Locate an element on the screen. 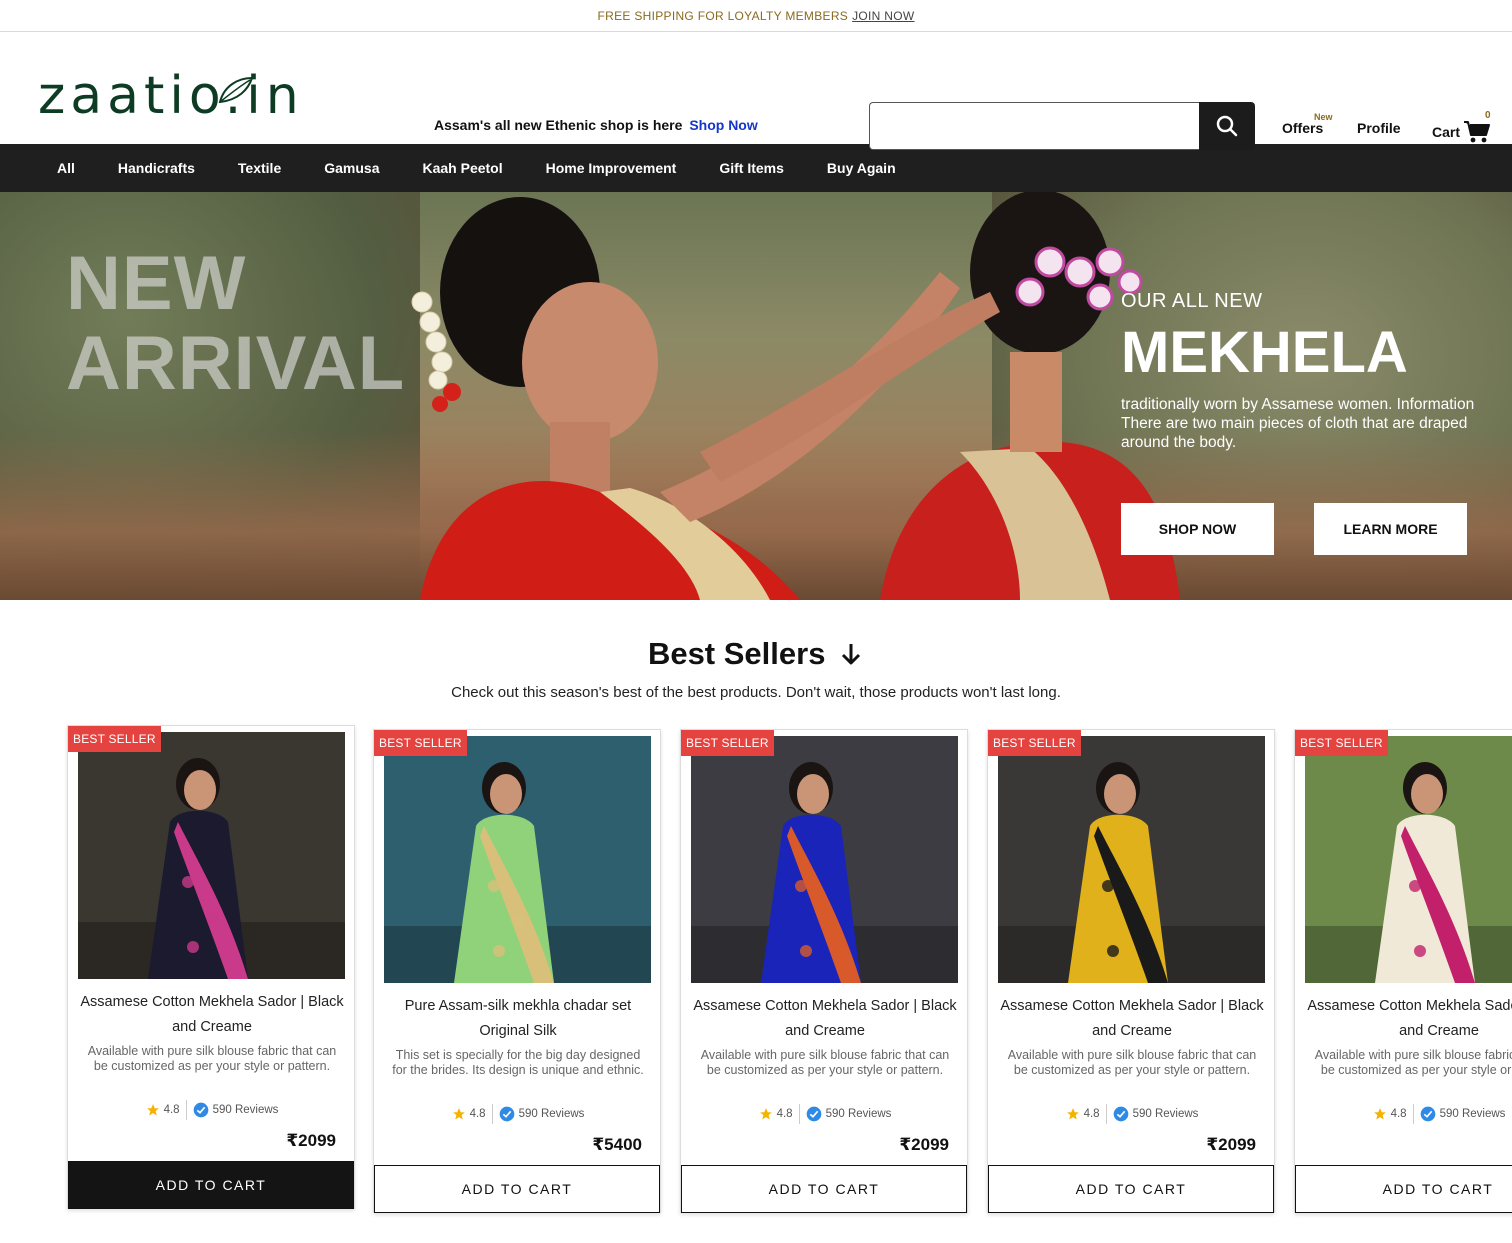 This screenshot has height=1243, width=1512. best-sellers-heading: Best Sellers is located at coordinates (756, 654).